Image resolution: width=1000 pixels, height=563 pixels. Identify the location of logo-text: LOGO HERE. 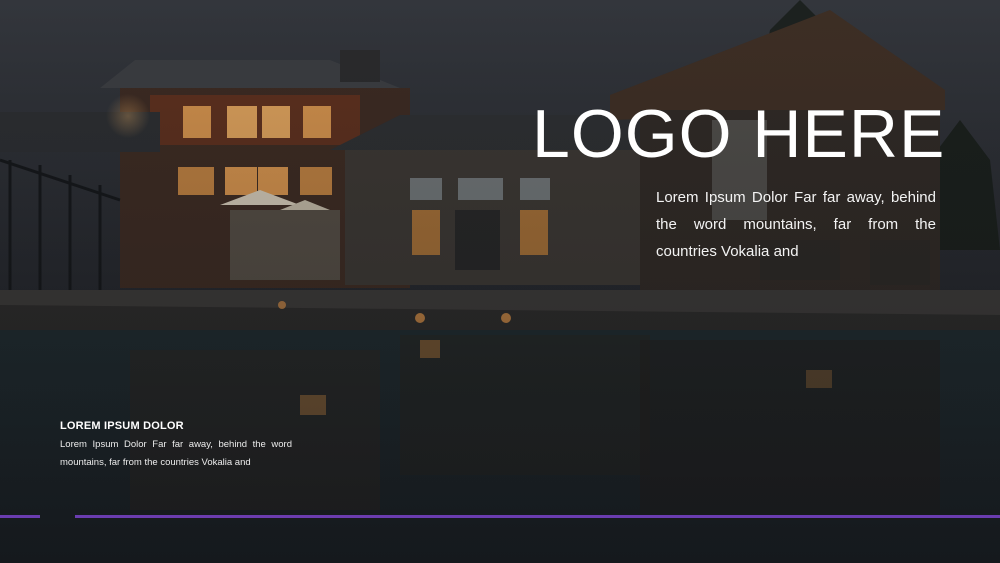
(739, 134).